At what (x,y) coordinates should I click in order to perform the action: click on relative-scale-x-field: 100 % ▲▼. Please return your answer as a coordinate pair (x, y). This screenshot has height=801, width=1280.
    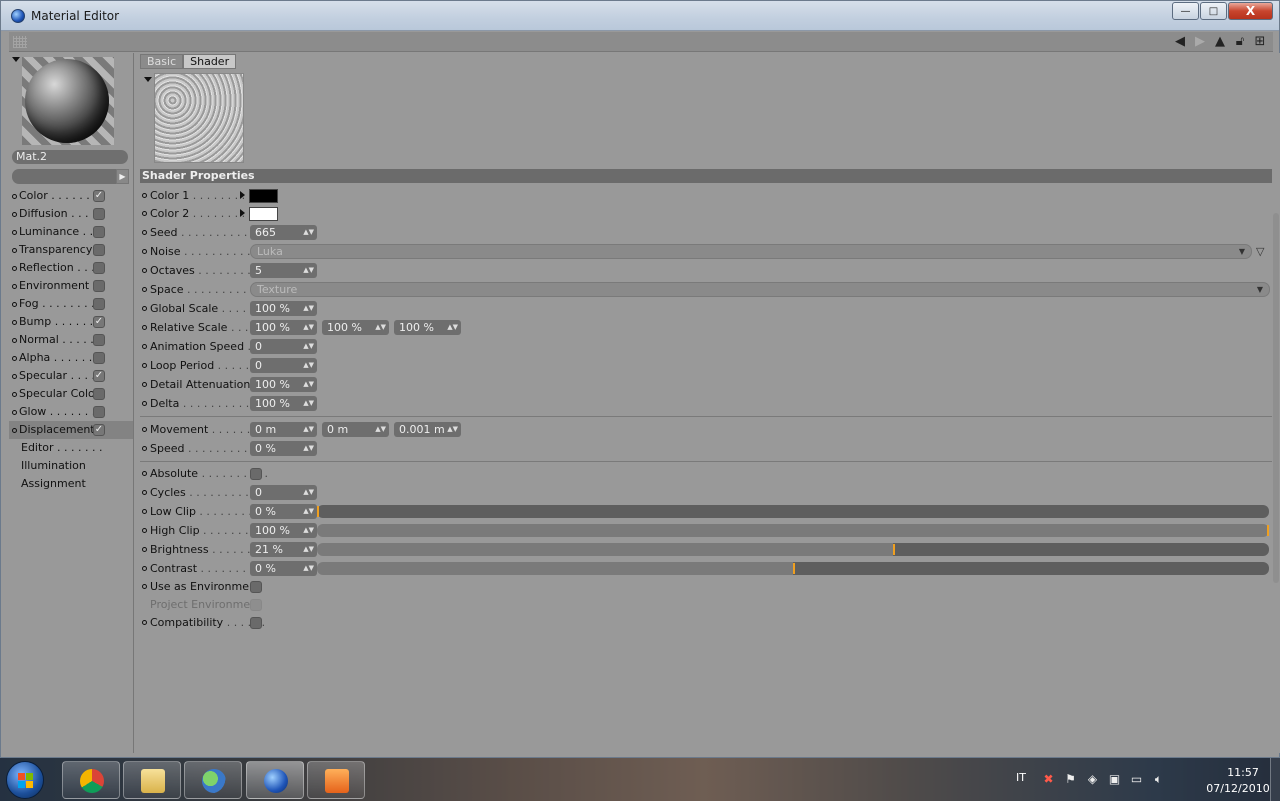
    Looking at the image, I should click on (283, 327).